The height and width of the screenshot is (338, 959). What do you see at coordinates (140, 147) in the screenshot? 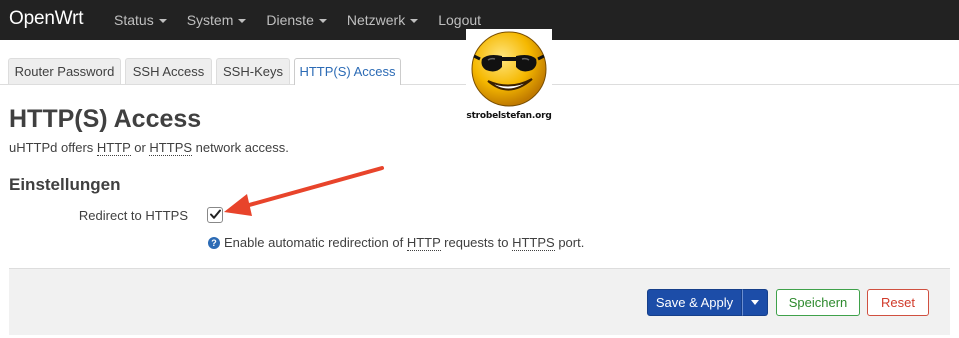
I see `description-text-mid: or` at bounding box center [140, 147].